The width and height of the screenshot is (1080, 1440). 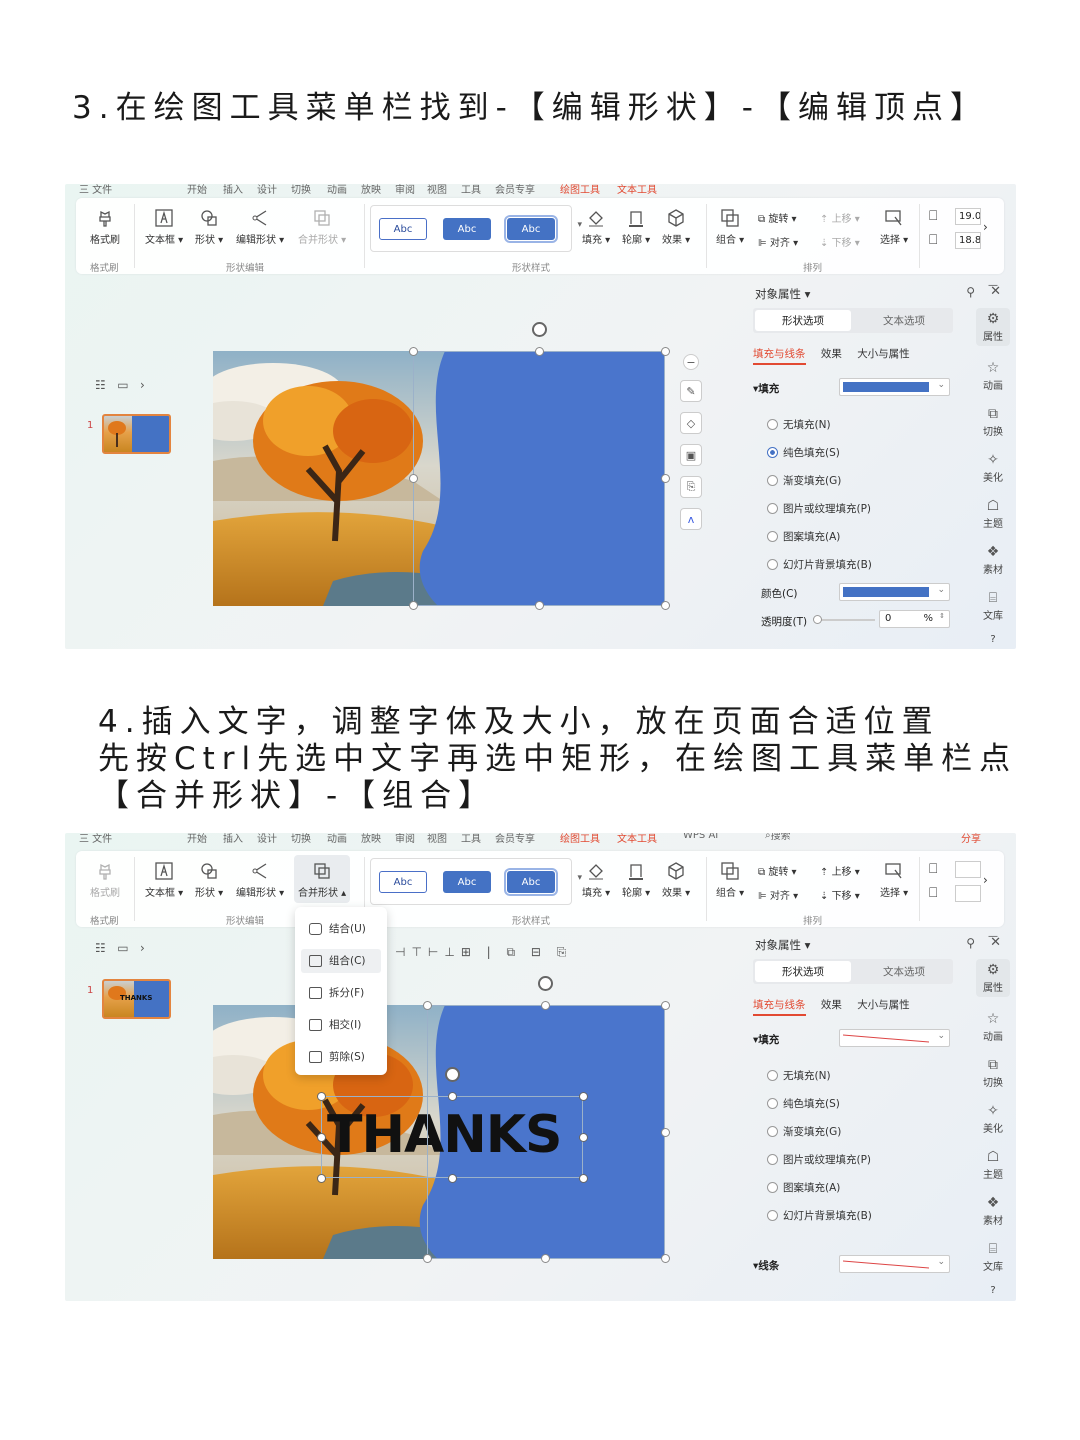 What do you see at coordinates (341, 1025) in the screenshot?
I see `menu-item-intersect: 相交(I)` at bounding box center [341, 1025].